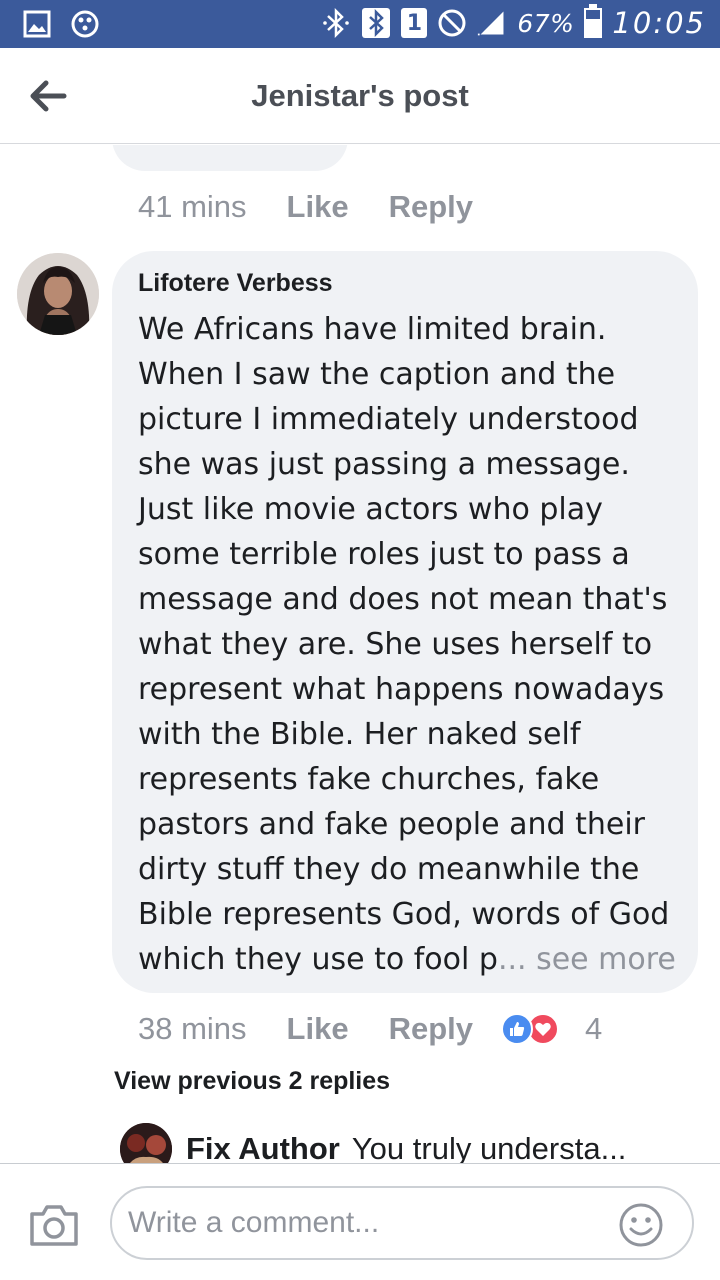 This screenshot has width=720, height=1280. I want to click on comment-author: Lifotere Verbess, so click(235, 283).